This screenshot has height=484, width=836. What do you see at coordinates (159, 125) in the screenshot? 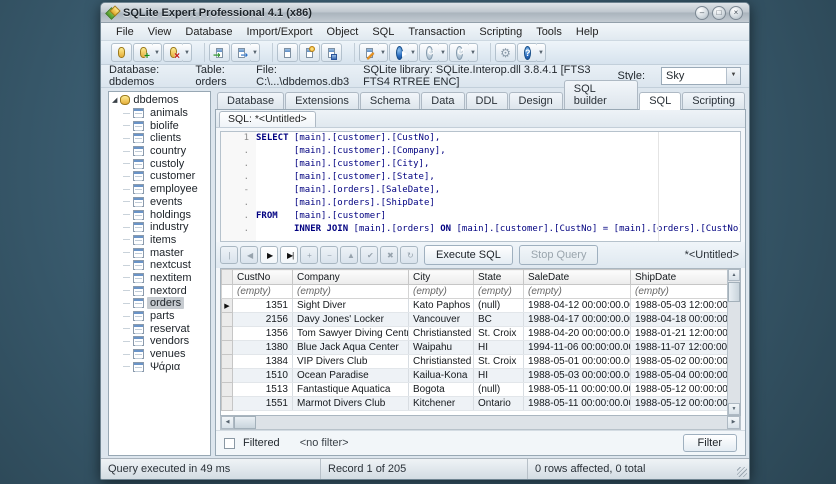
I see `sidebar-item-biolife: biolife` at bounding box center [159, 125].